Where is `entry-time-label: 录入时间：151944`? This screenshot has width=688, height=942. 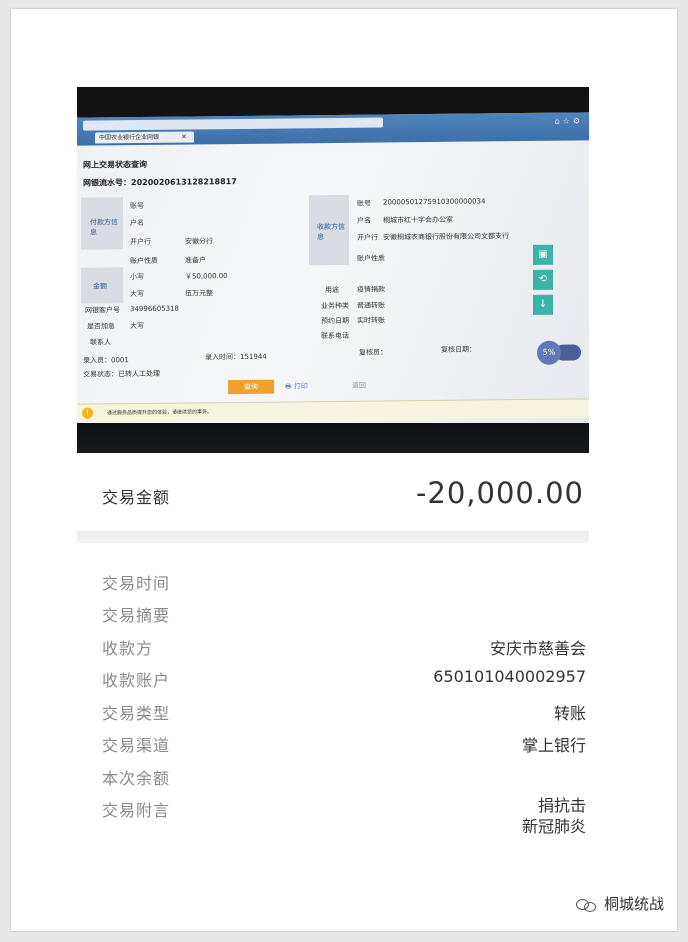 entry-time-label: 录入时间：151944 is located at coordinates (236, 357).